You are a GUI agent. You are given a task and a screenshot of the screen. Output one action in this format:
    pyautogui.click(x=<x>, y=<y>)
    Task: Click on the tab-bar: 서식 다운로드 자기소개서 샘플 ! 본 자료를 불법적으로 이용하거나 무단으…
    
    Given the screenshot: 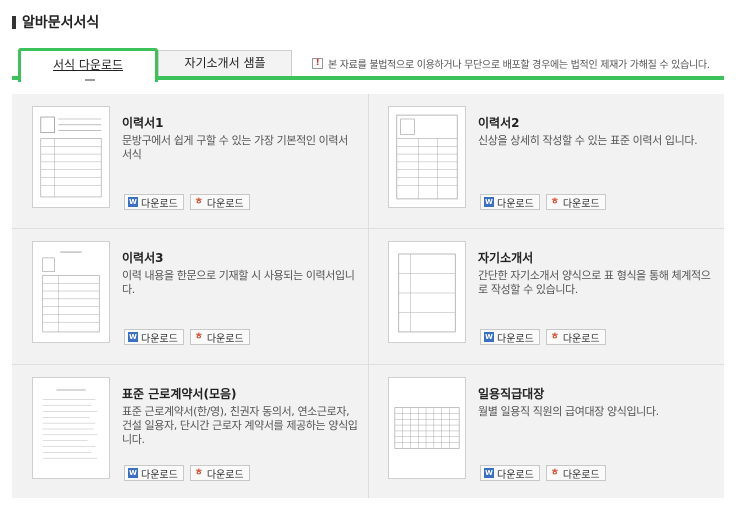 What is the action you would take?
    pyautogui.click(x=368, y=65)
    